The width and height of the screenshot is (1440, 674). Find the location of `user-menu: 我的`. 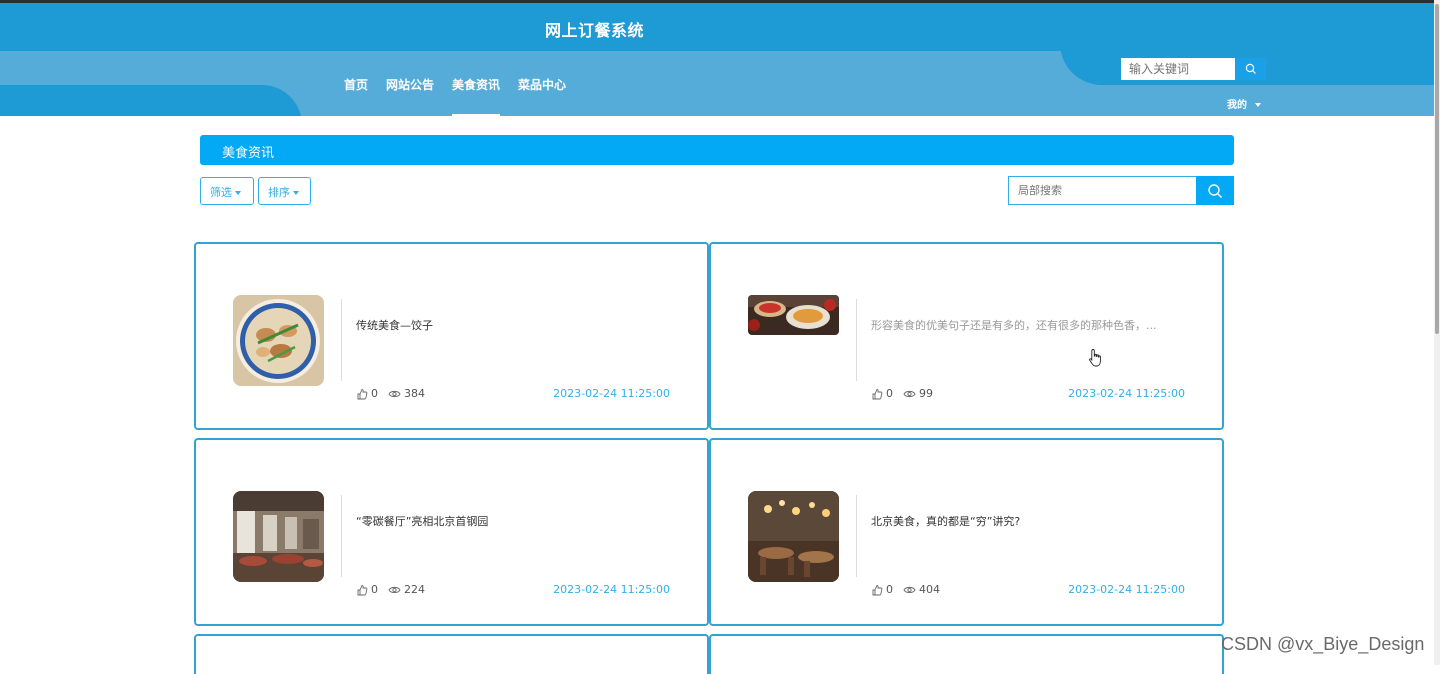

user-menu: 我的 is located at coordinates (1244, 103).